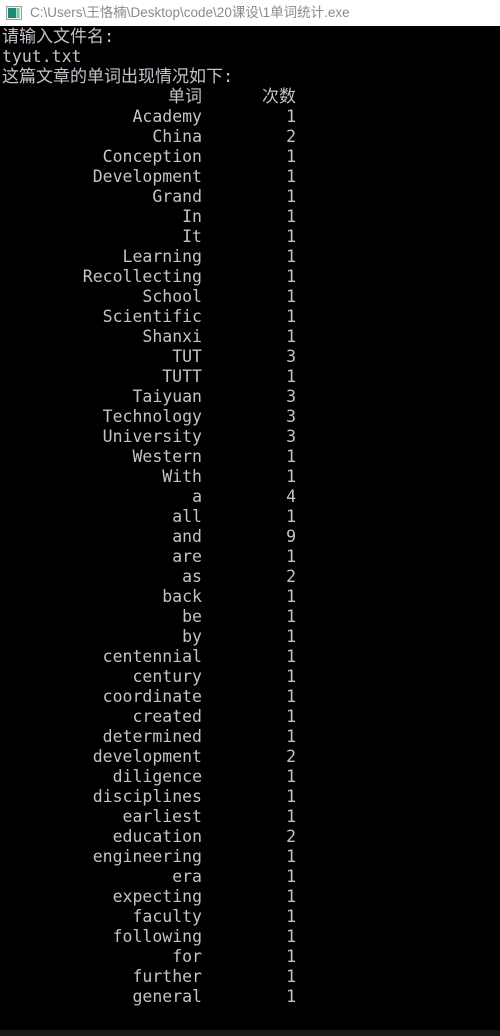 This screenshot has height=1036, width=500. What do you see at coordinates (250, 497) in the screenshot?
I see `table-row: a4` at bounding box center [250, 497].